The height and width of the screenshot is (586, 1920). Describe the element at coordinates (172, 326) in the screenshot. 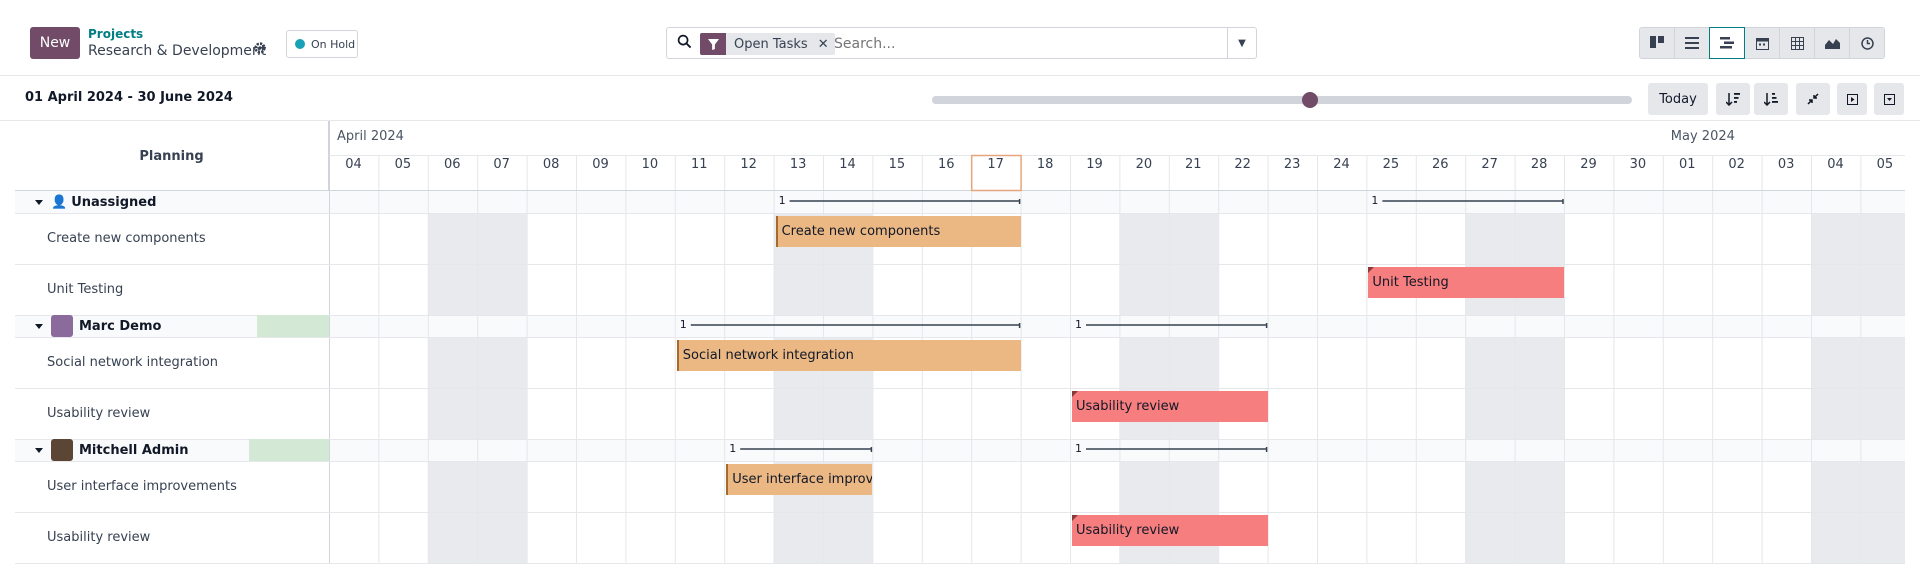

I see `group-row-header: Marc Demo` at that location.